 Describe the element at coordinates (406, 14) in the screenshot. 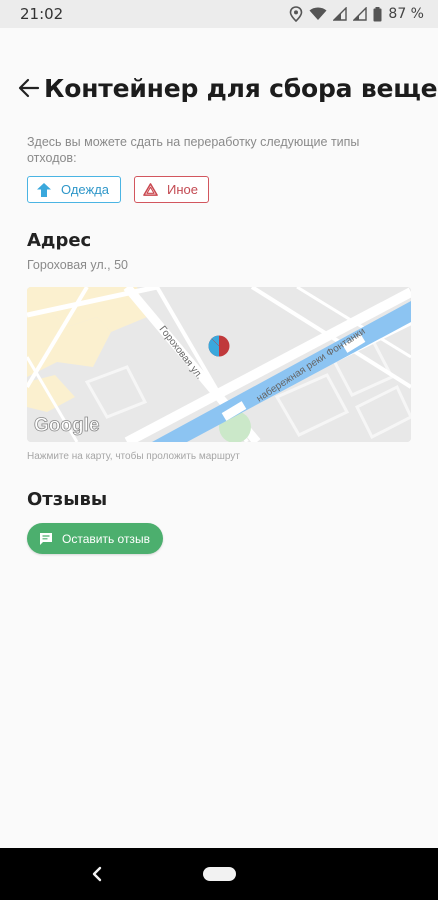

I see `battery-level: 87 %` at that location.